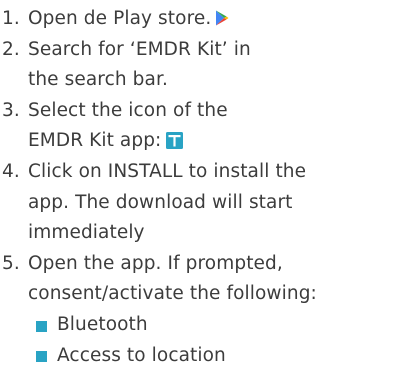  I want to click on permission-label: Bluetooth, so click(102, 324).